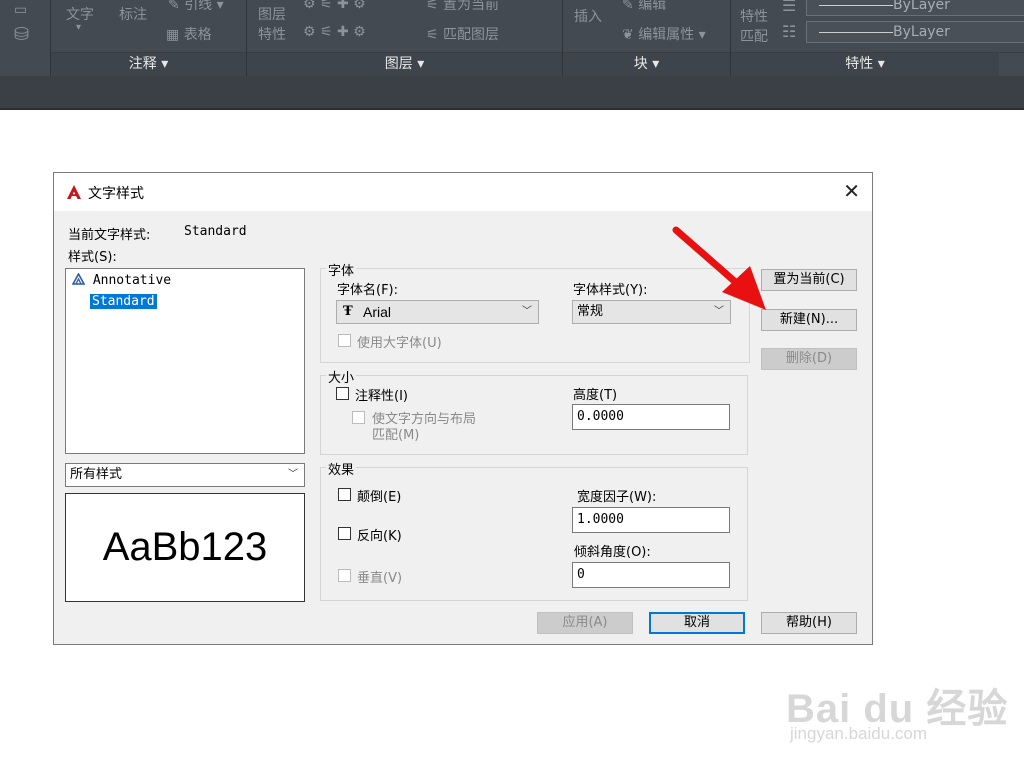 This screenshot has height=768, width=1024. Describe the element at coordinates (132, 280) in the screenshot. I see `style-name-annotative: Annotative` at that location.